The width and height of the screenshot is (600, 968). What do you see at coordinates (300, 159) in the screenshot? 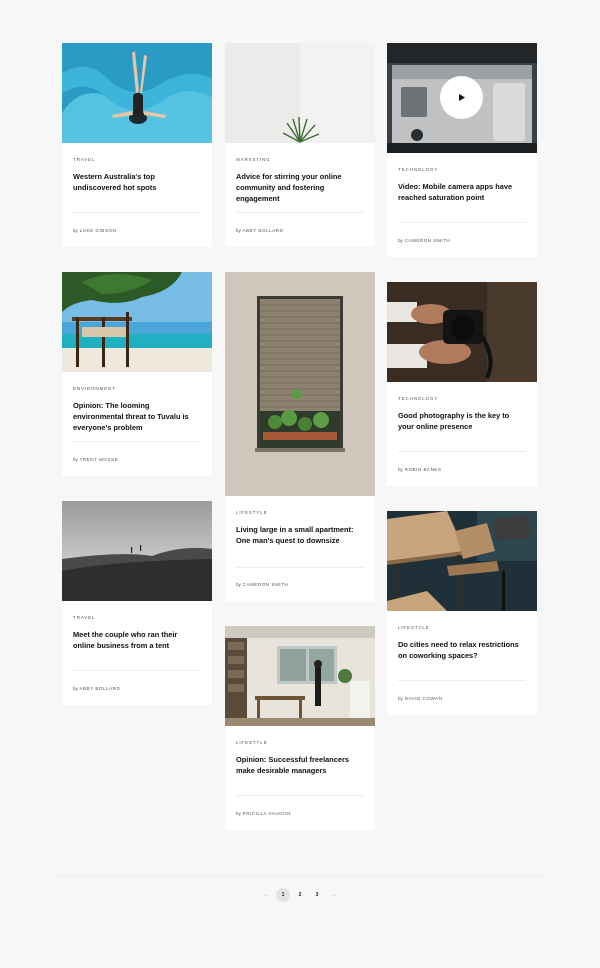
I see `article-category: MARKETING` at bounding box center [300, 159].